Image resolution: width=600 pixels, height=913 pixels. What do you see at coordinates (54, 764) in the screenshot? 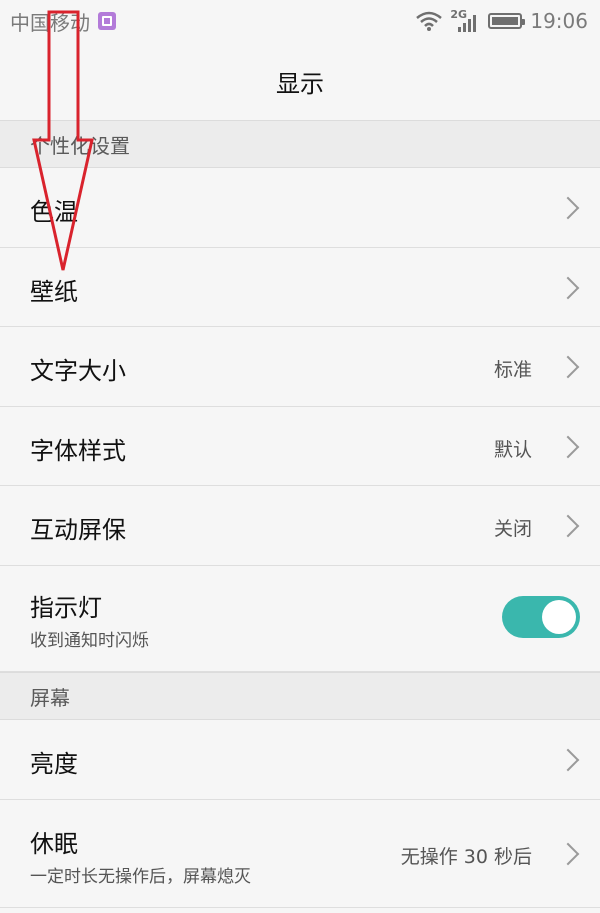
I see `row-title: 亮度` at bounding box center [54, 764].